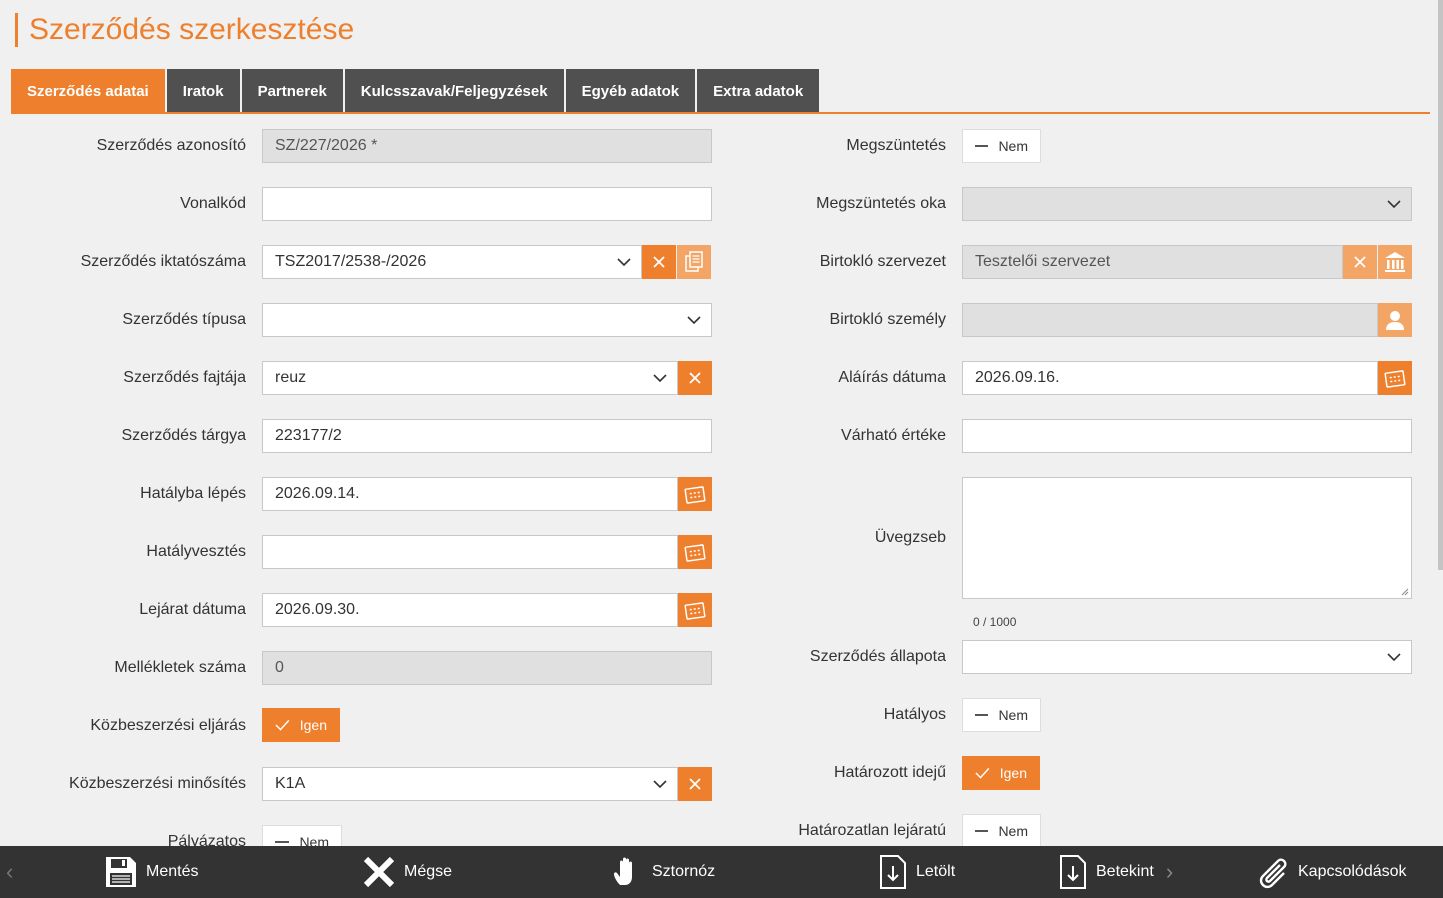 This screenshot has height=898, width=1443. What do you see at coordinates (877, 656) in the screenshot?
I see `label-allapot: Szerződés állapota` at bounding box center [877, 656].